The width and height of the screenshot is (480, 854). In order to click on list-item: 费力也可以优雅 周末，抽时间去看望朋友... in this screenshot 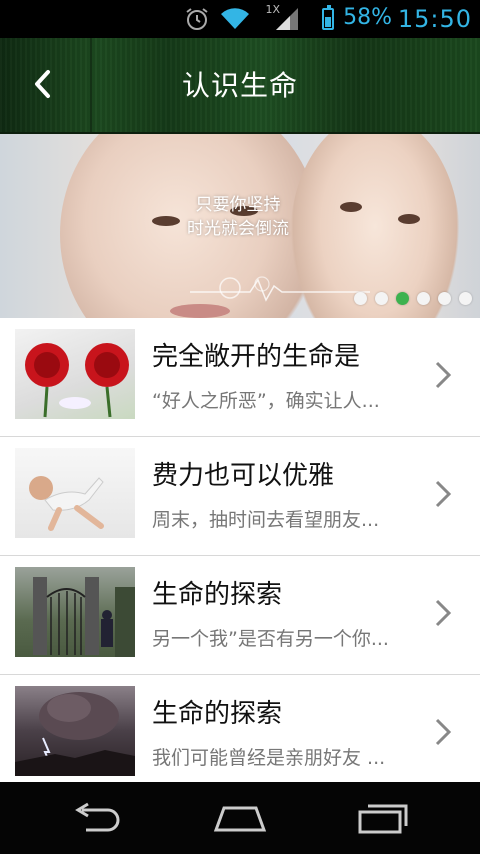, I will do `click(240, 496)`.